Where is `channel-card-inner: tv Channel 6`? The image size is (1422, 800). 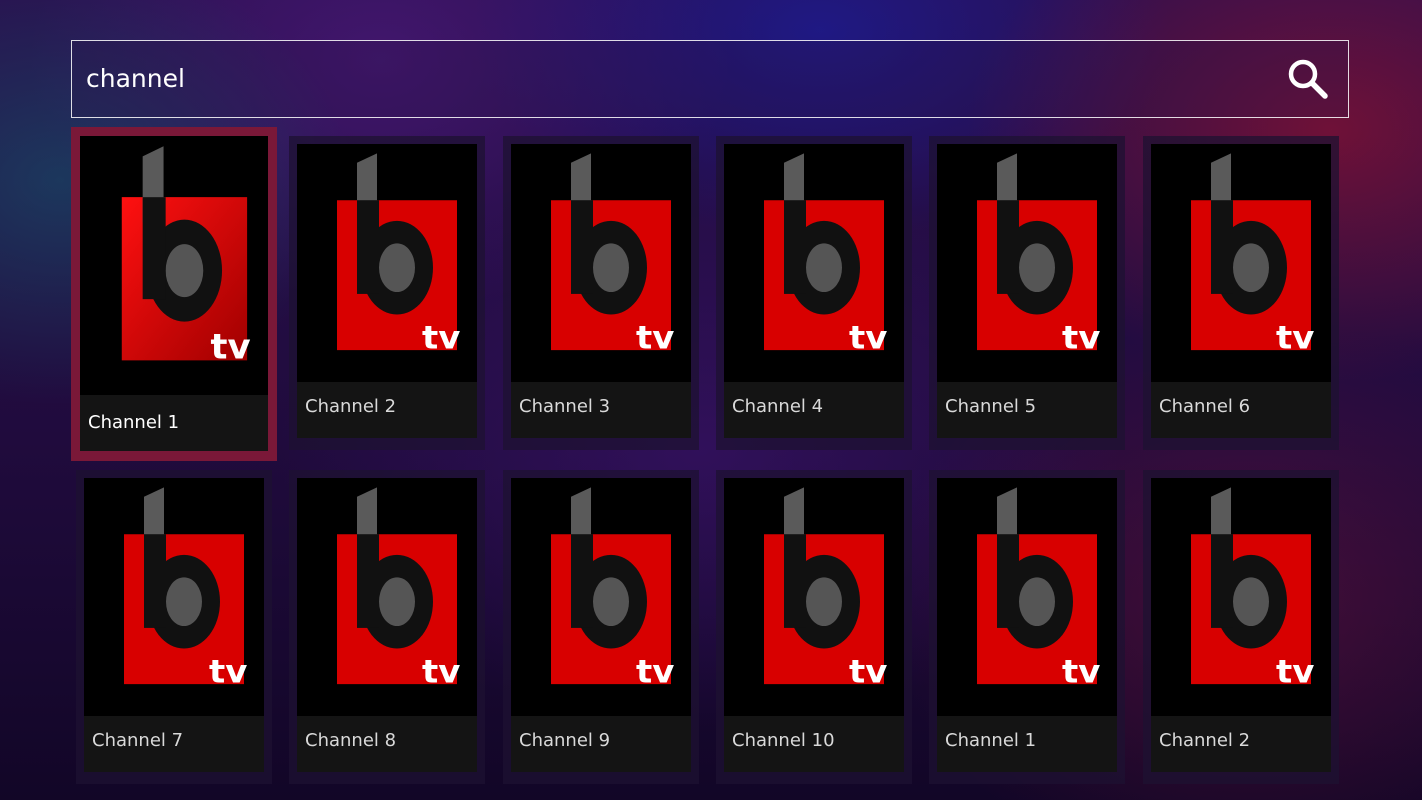
channel-card-inner: tv Channel 6 is located at coordinates (1241, 291).